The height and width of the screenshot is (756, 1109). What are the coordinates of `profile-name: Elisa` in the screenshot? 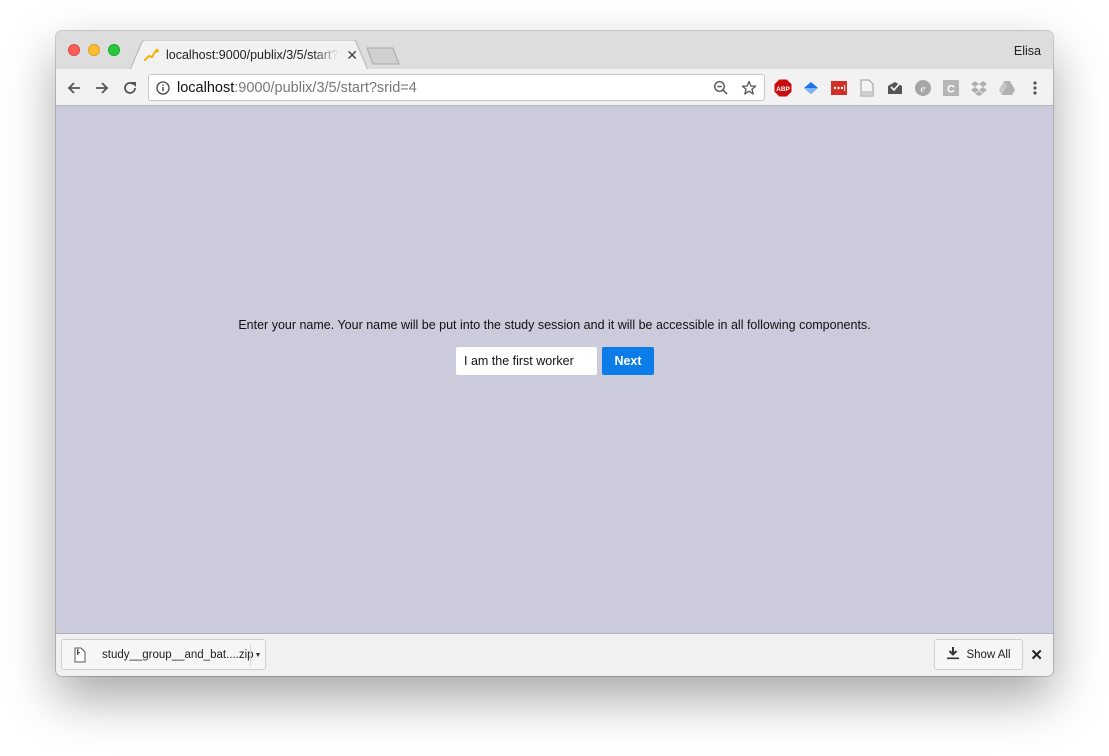 It's located at (1027, 51).